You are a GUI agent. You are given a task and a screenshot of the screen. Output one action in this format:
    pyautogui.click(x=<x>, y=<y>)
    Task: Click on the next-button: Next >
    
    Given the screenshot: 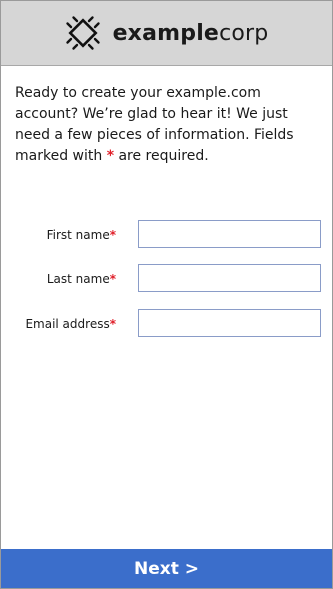 What is the action you would take?
    pyautogui.click(x=166, y=568)
    